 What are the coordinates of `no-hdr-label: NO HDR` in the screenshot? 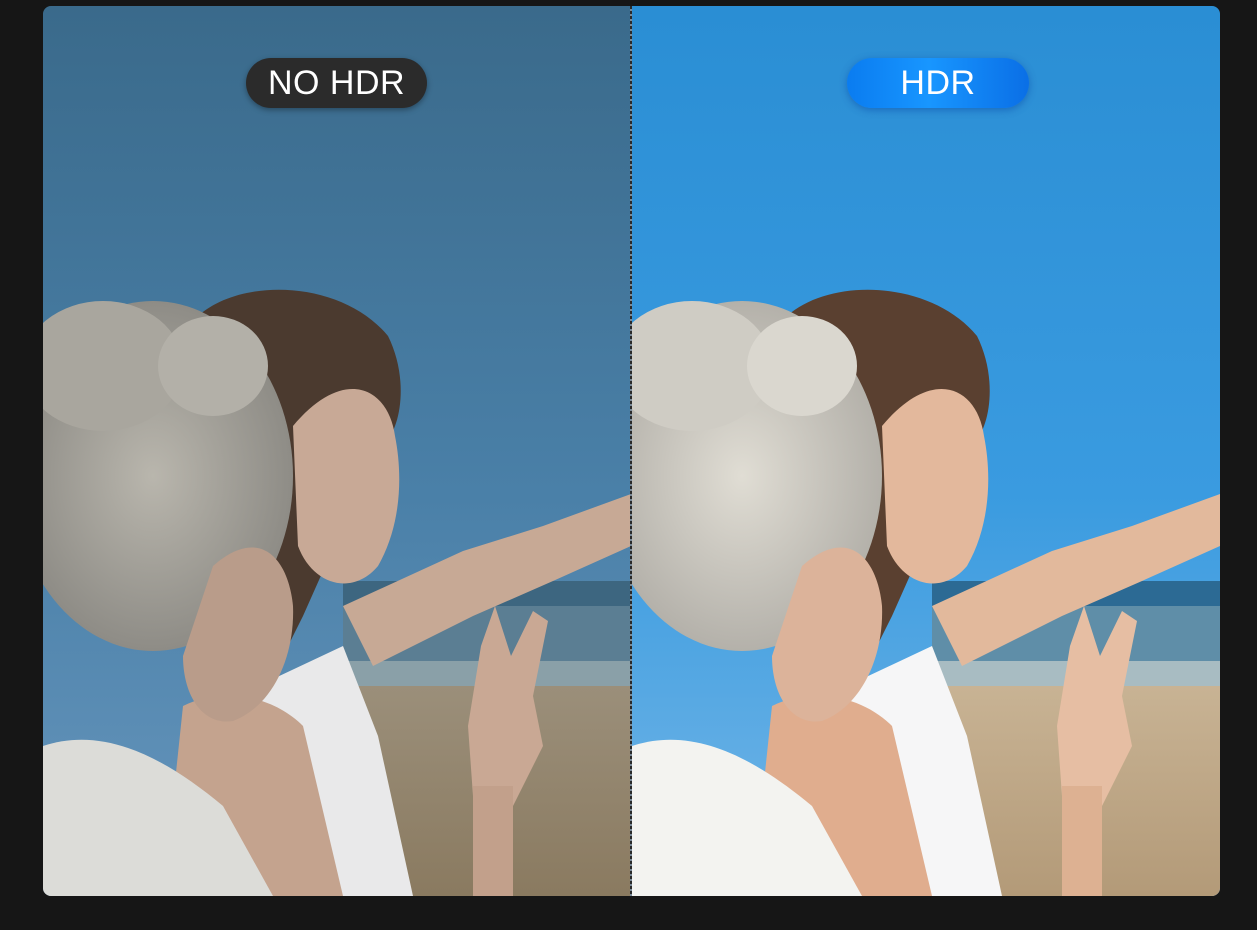 It's located at (336, 83).